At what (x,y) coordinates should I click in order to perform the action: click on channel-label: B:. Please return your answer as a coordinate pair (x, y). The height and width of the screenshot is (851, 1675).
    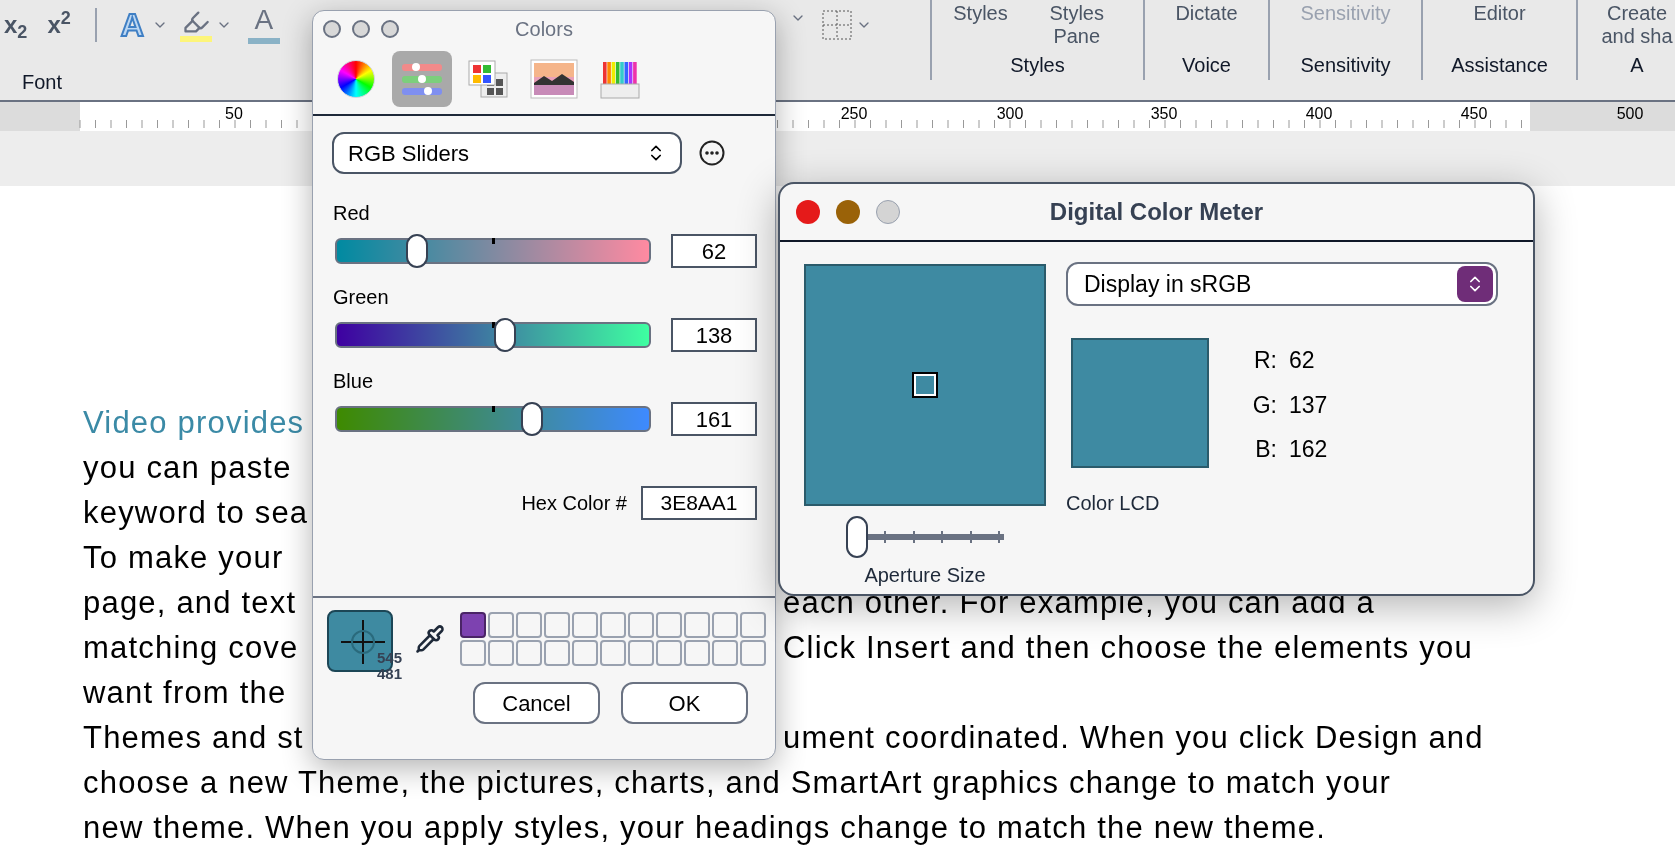
    Looking at the image, I should click on (1265, 449).